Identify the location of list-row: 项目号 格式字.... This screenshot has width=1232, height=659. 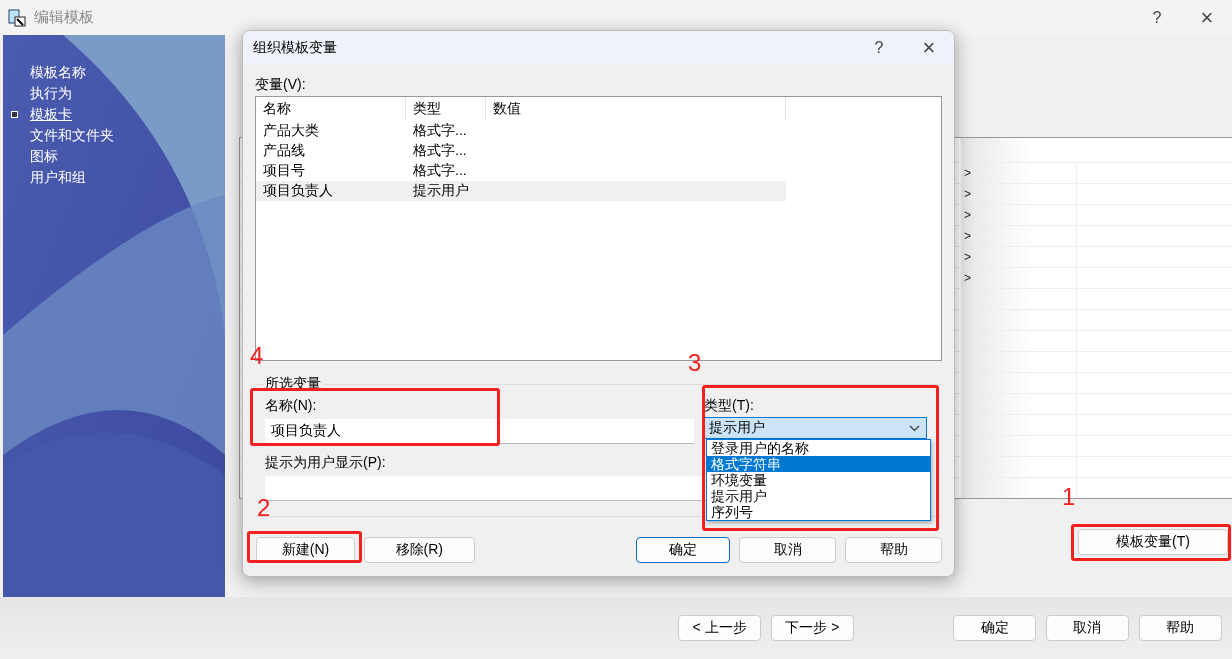
(521, 171).